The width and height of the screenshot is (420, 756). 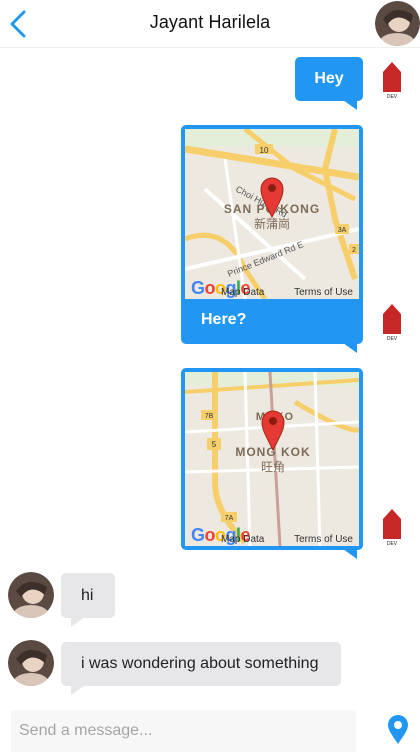 What do you see at coordinates (224, 319) in the screenshot?
I see `map-caption: Here?` at bounding box center [224, 319].